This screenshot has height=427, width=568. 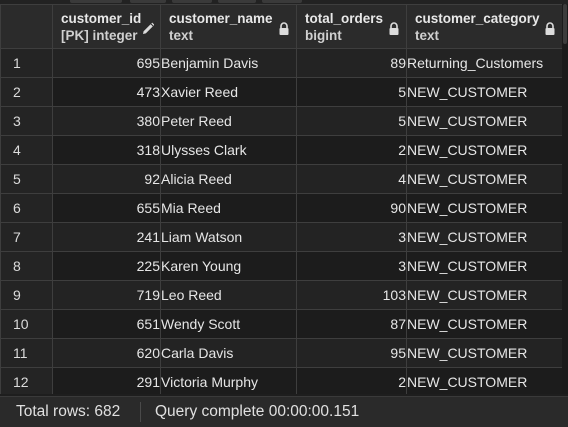 I want to click on row-number: 1, so click(x=26, y=63).